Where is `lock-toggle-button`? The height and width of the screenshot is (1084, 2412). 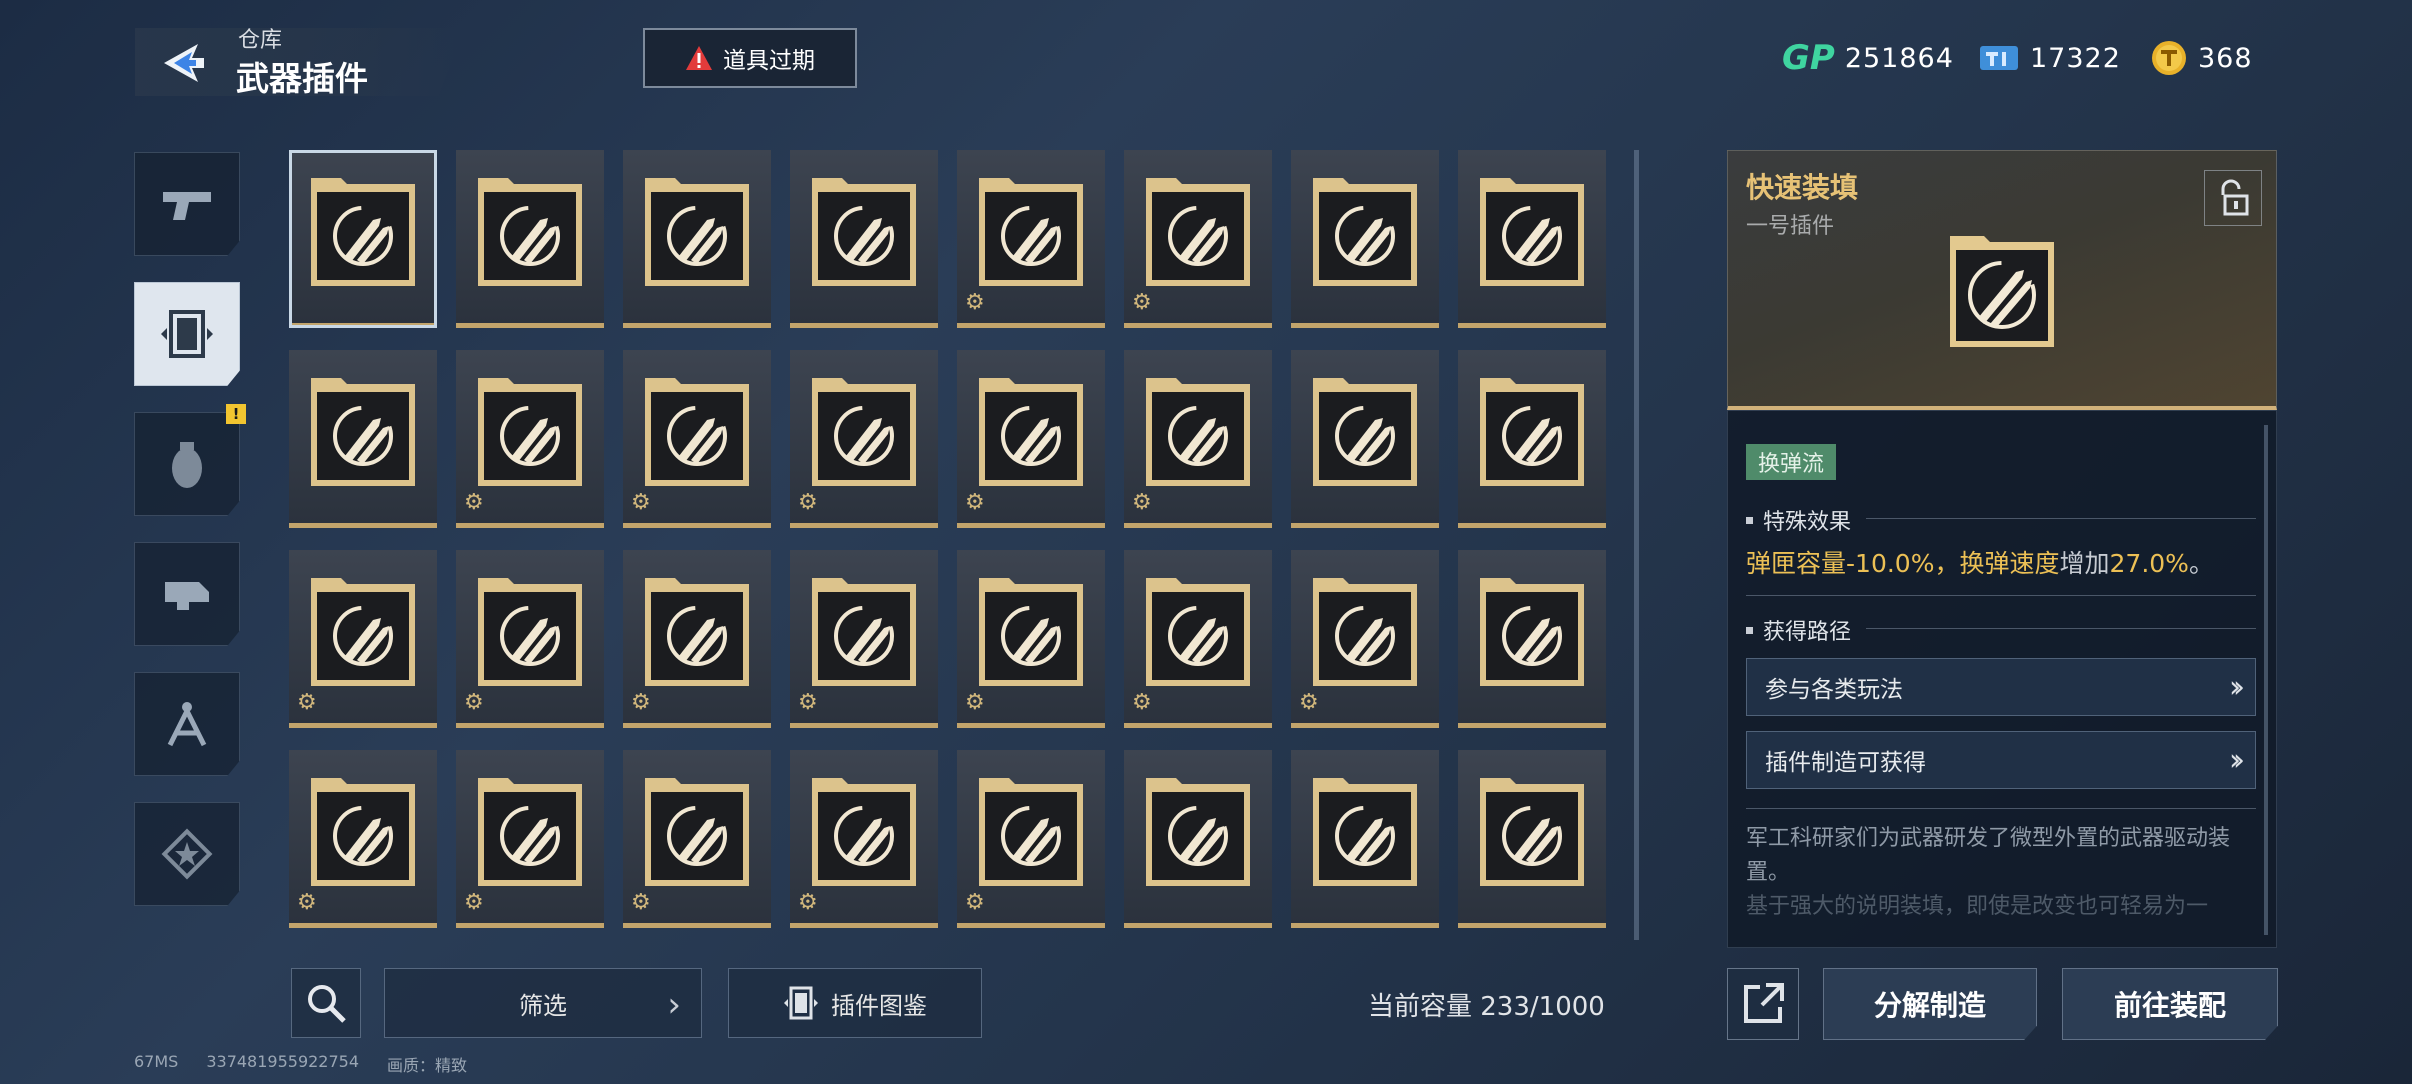 lock-toggle-button is located at coordinates (2233, 198).